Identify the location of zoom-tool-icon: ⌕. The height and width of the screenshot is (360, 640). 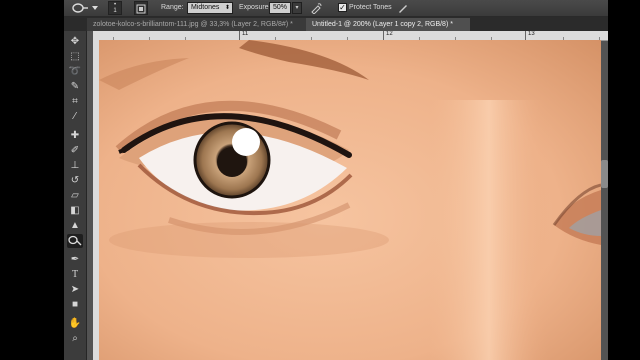
(75, 339).